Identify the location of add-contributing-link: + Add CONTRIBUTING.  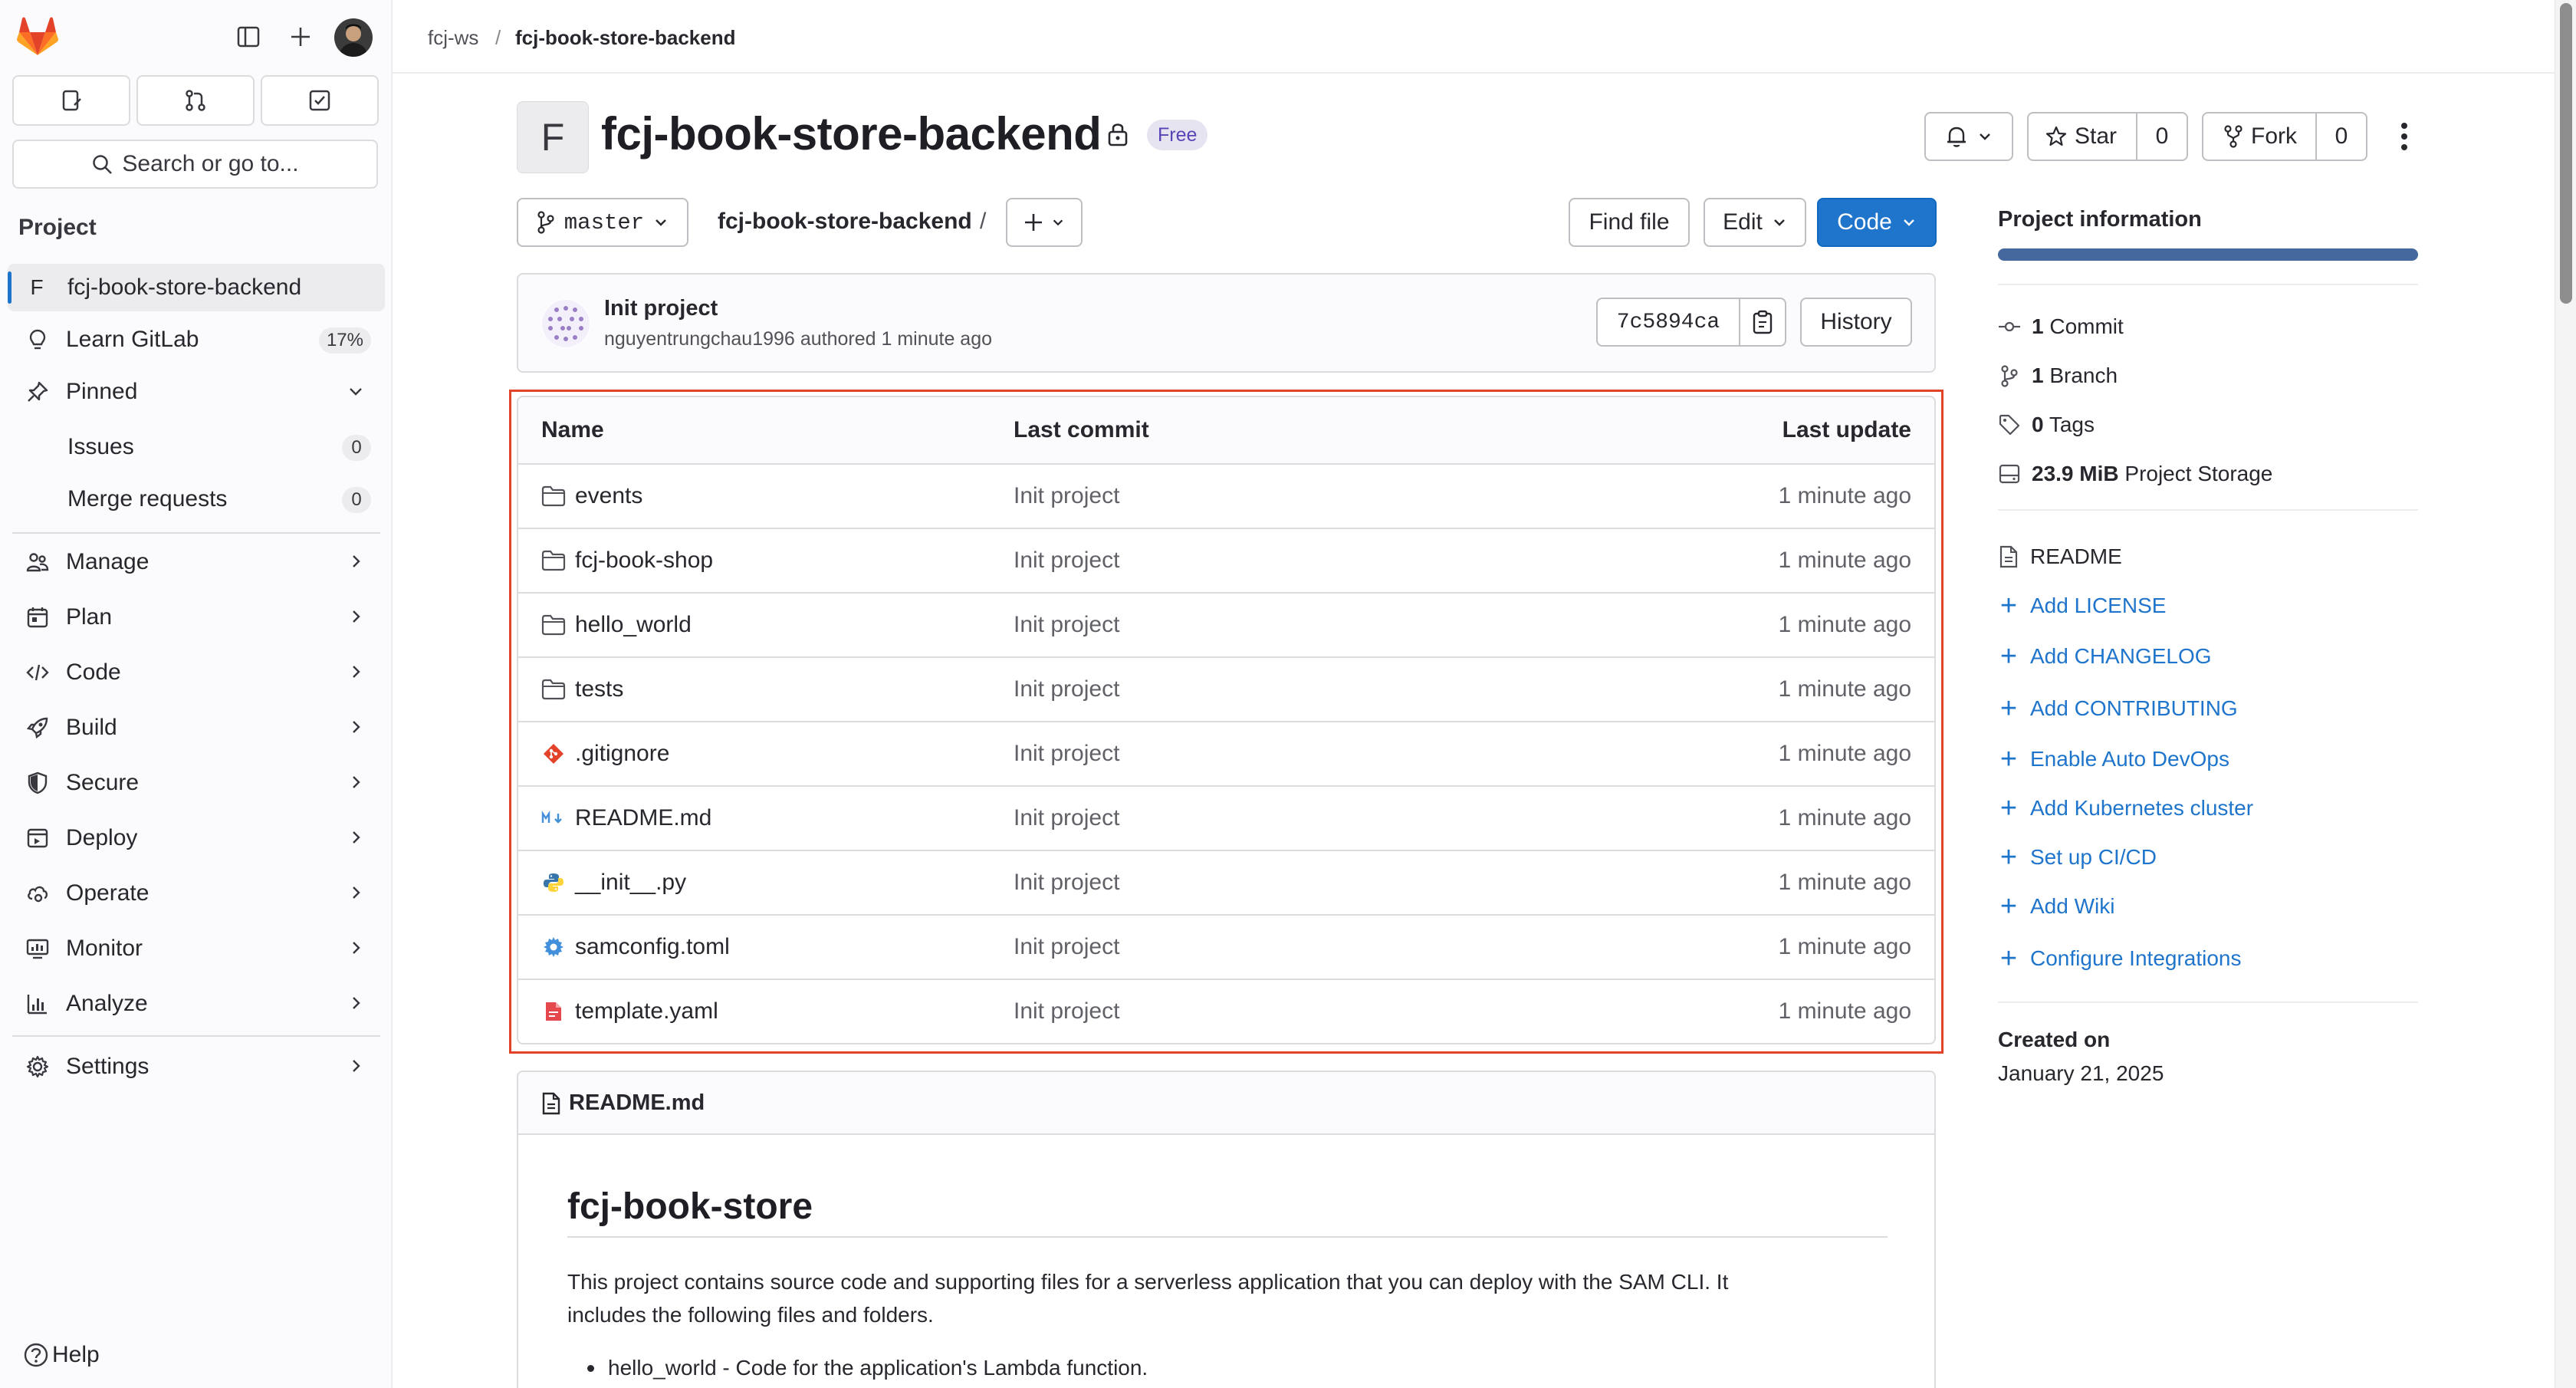
(2118, 708).